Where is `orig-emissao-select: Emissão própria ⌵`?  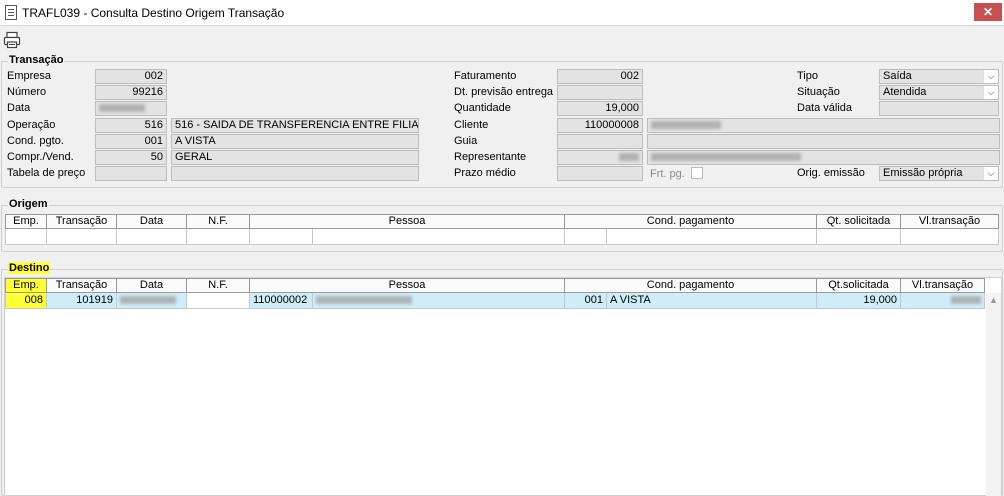
orig-emissao-select: Emissão própria ⌵ is located at coordinates (939, 173).